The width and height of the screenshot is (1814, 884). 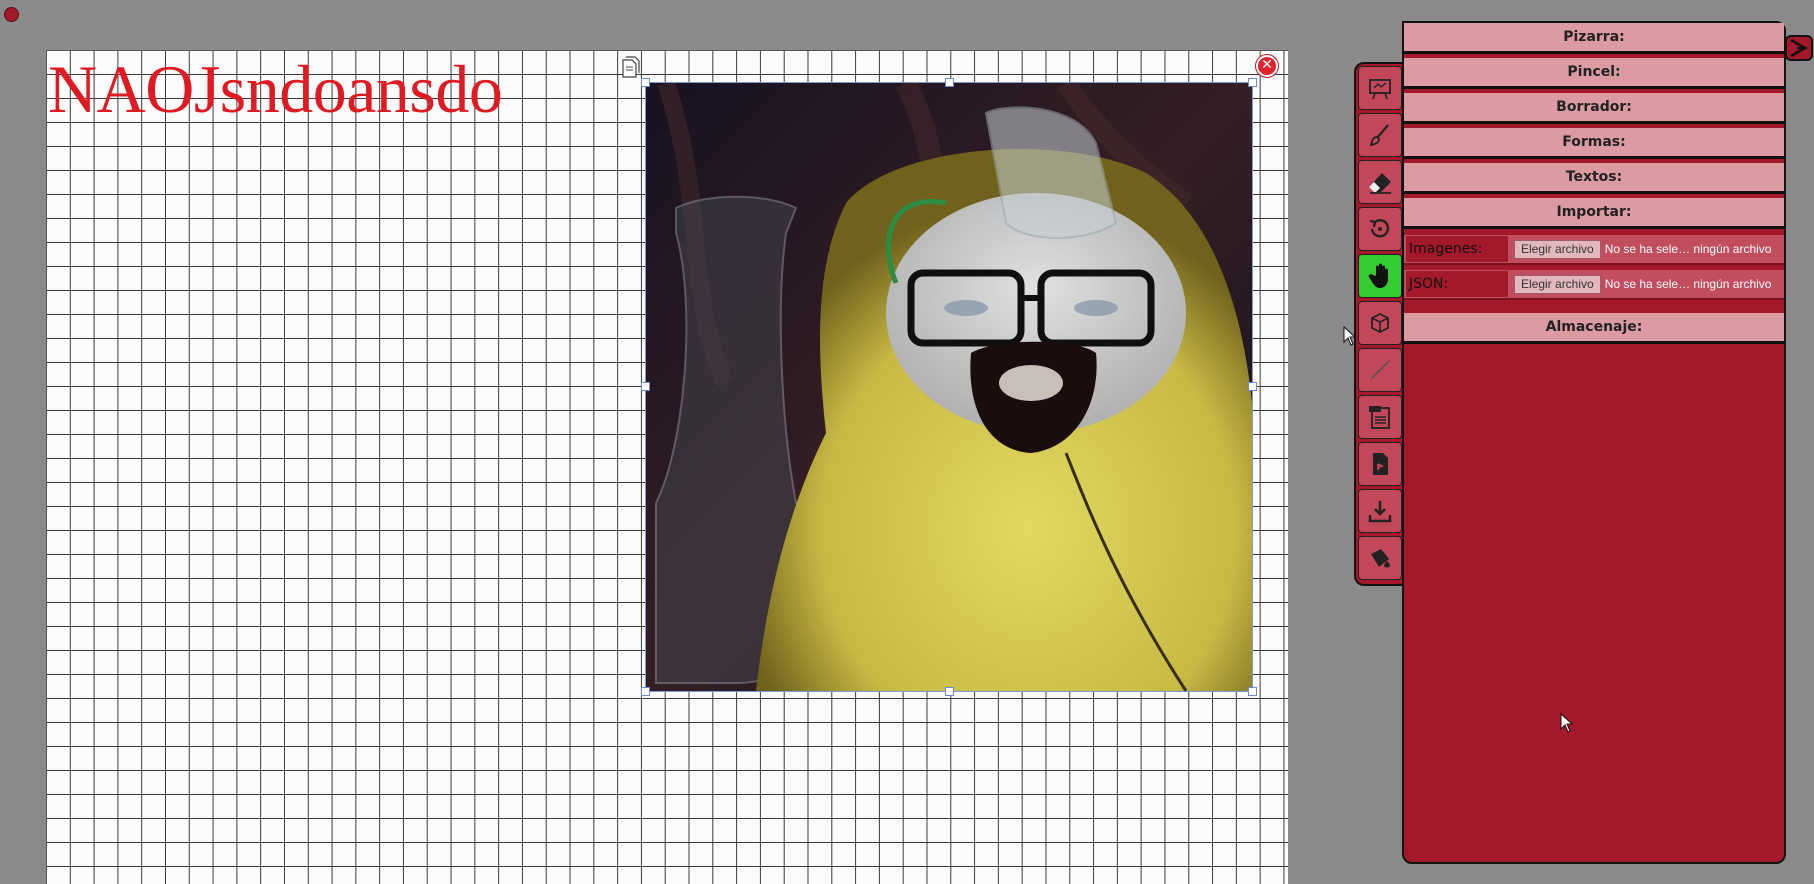 What do you see at coordinates (1594, 328) in the screenshot?
I see `section-almacenaje: Almacenaje:` at bounding box center [1594, 328].